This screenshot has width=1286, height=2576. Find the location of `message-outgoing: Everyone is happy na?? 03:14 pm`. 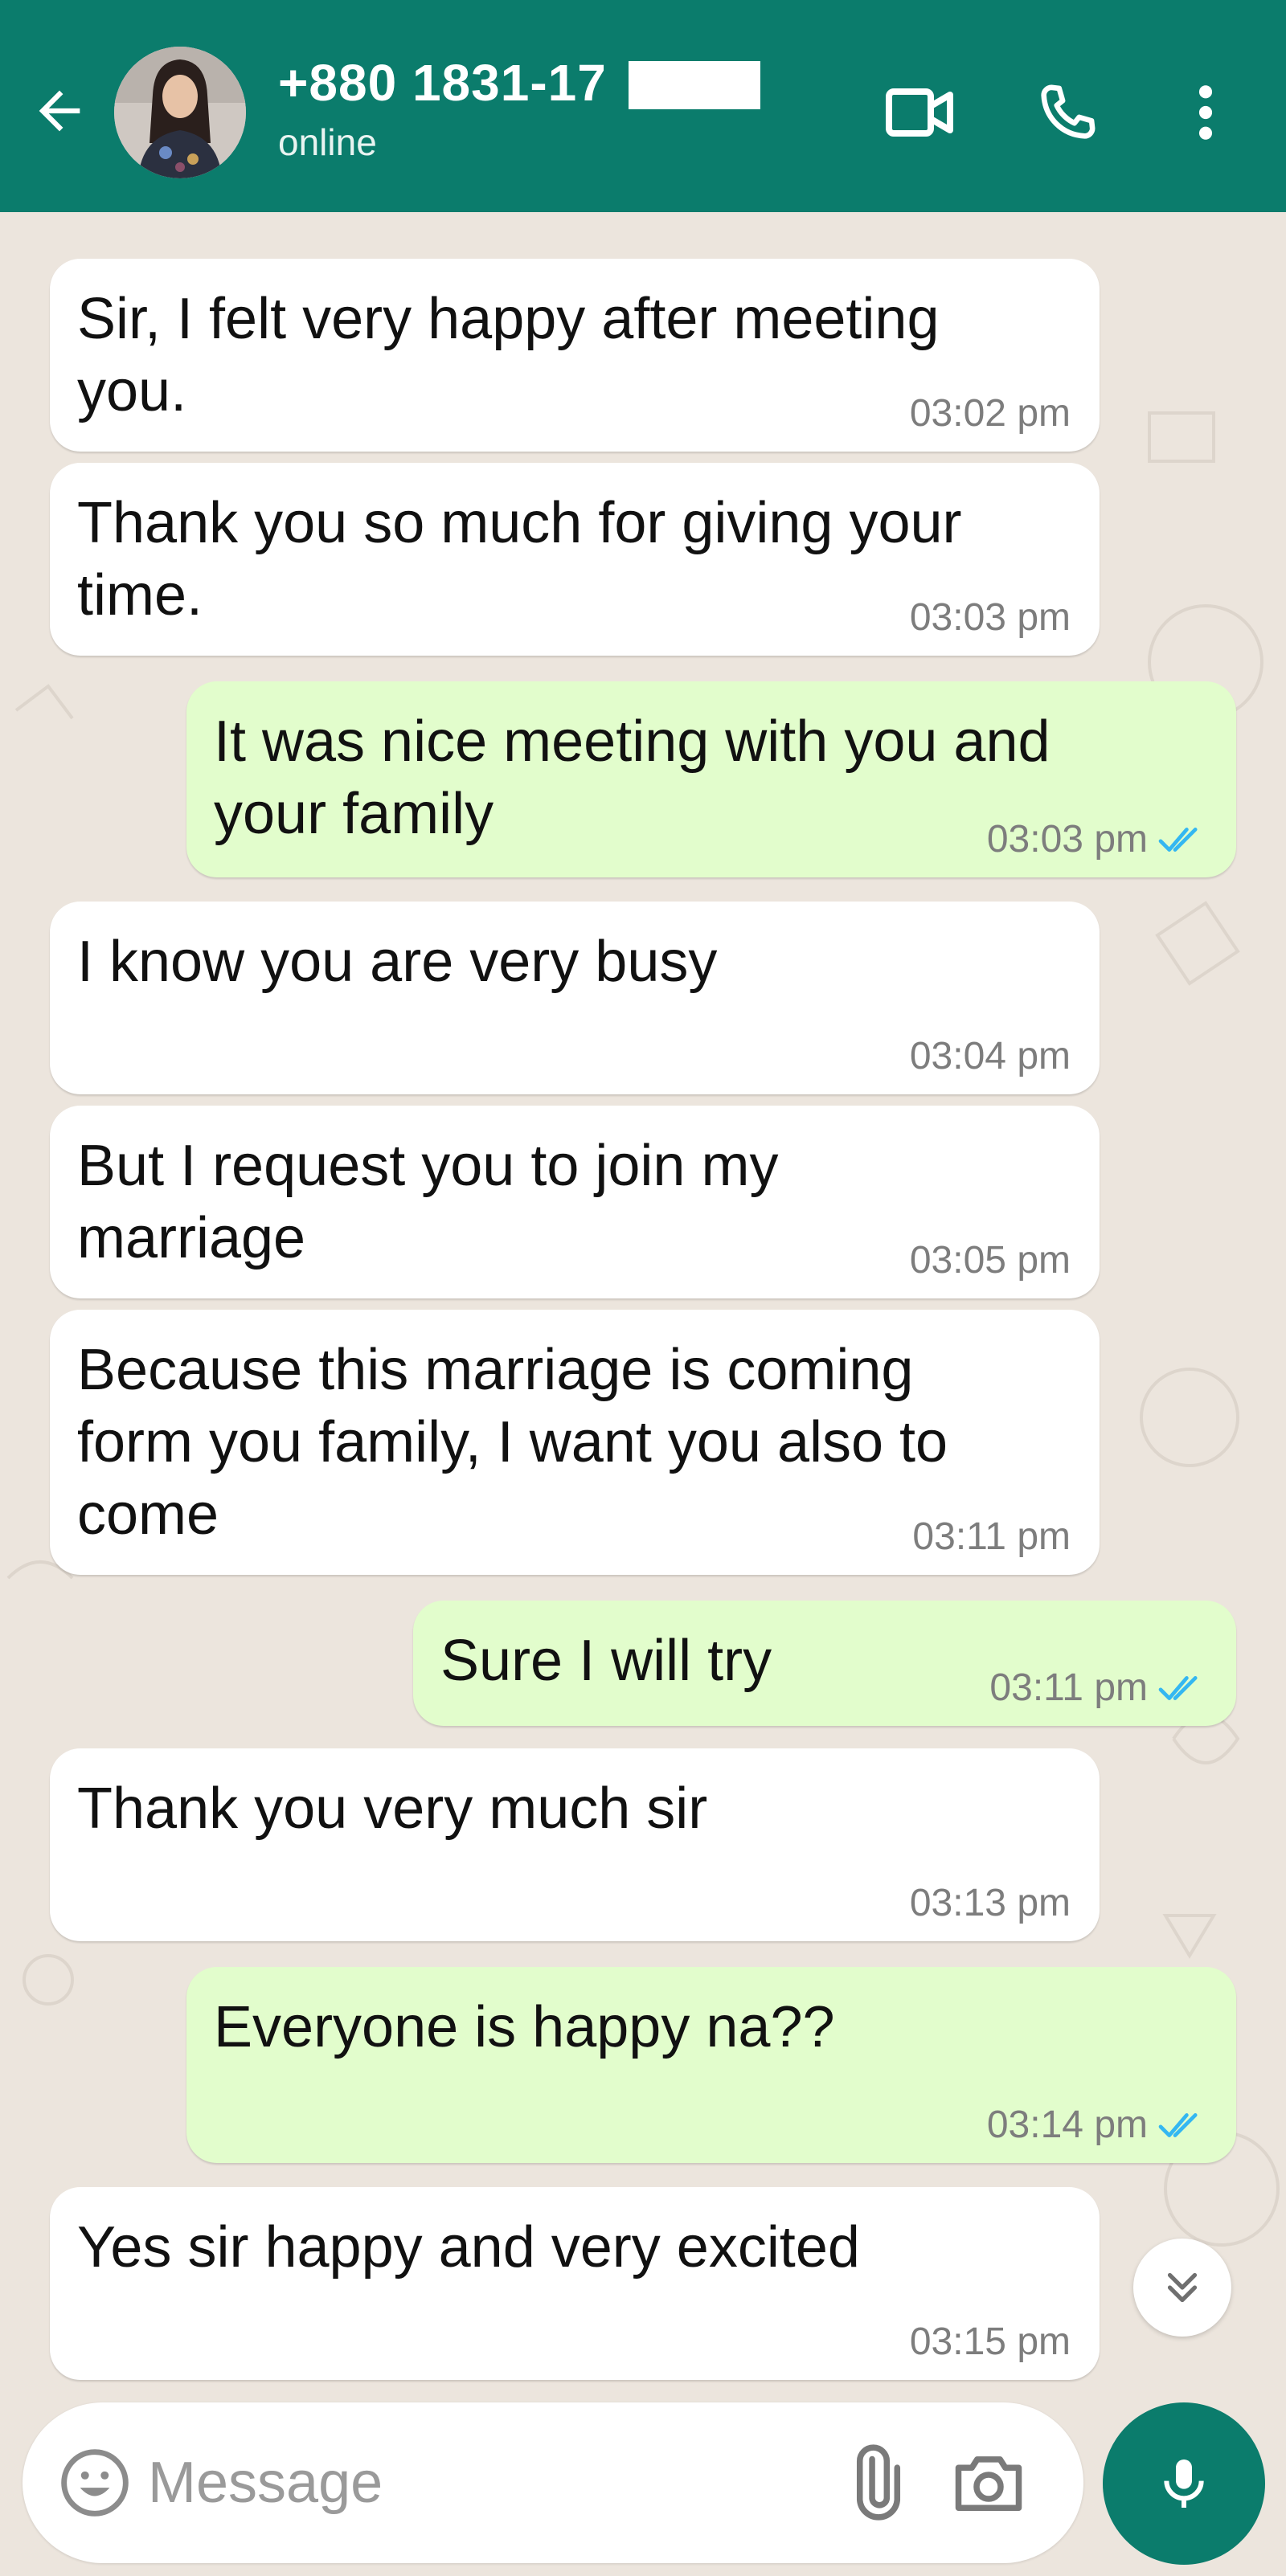

message-outgoing: Everyone is happy na?? 03:14 pm is located at coordinates (711, 2065).